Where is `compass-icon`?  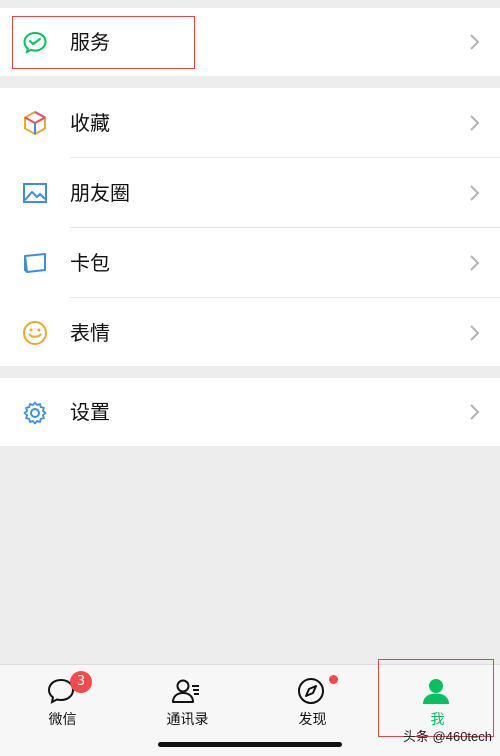 compass-icon is located at coordinates (311, 691).